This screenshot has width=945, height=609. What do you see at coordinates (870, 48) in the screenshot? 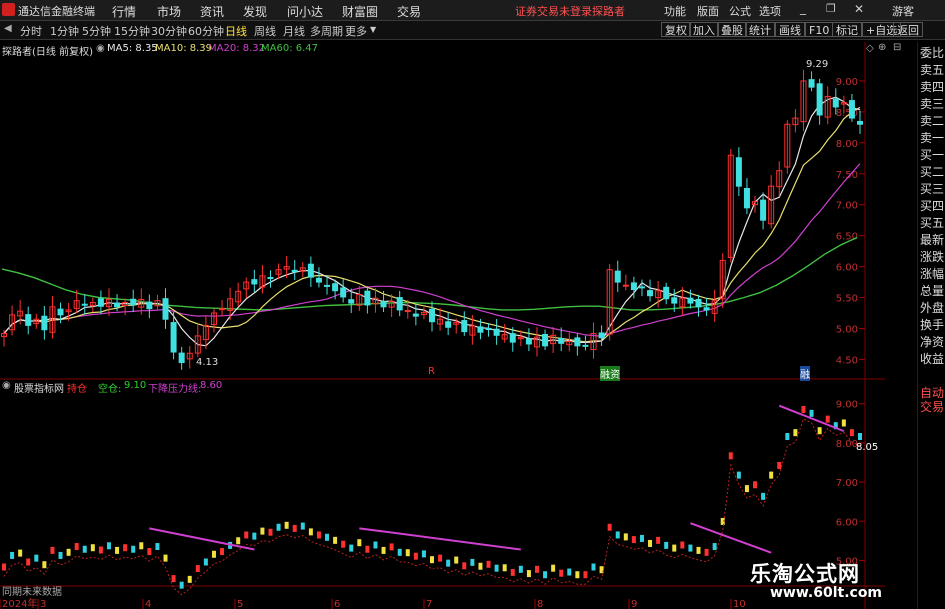
I see `diamond-icon: ◇` at bounding box center [870, 48].